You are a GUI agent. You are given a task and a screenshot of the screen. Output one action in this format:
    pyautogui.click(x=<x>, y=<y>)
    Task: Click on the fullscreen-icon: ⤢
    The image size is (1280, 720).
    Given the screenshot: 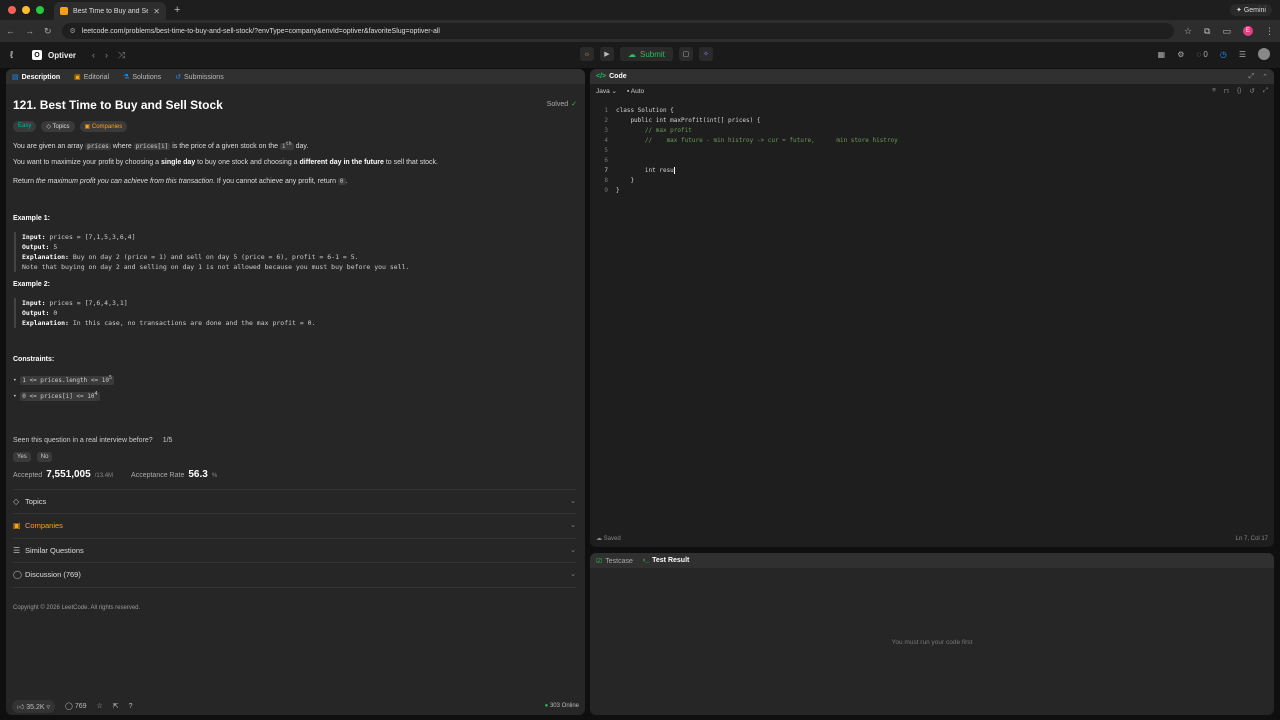 What is the action you would take?
    pyautogui.click(x=1252, y=77)
    